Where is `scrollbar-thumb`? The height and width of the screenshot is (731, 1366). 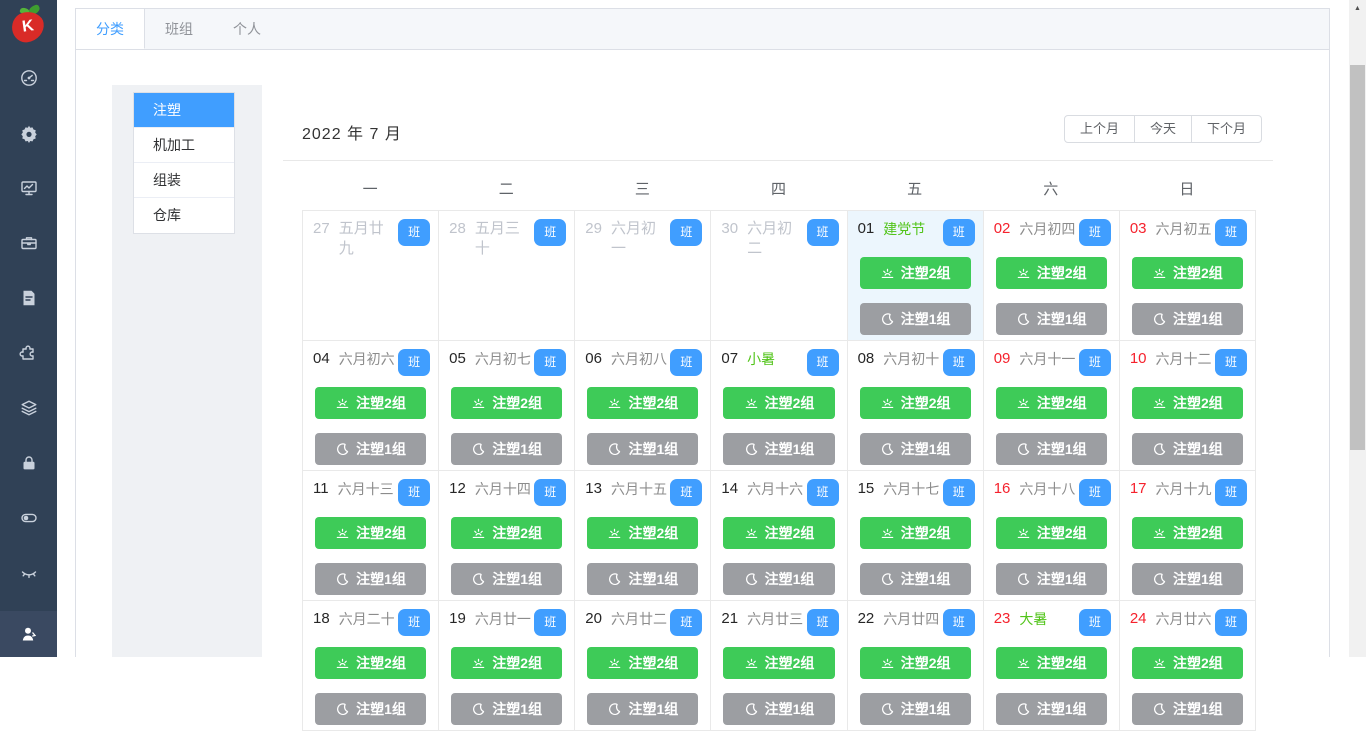
scrollbar-thumb is located at coordinates (1357, 257).